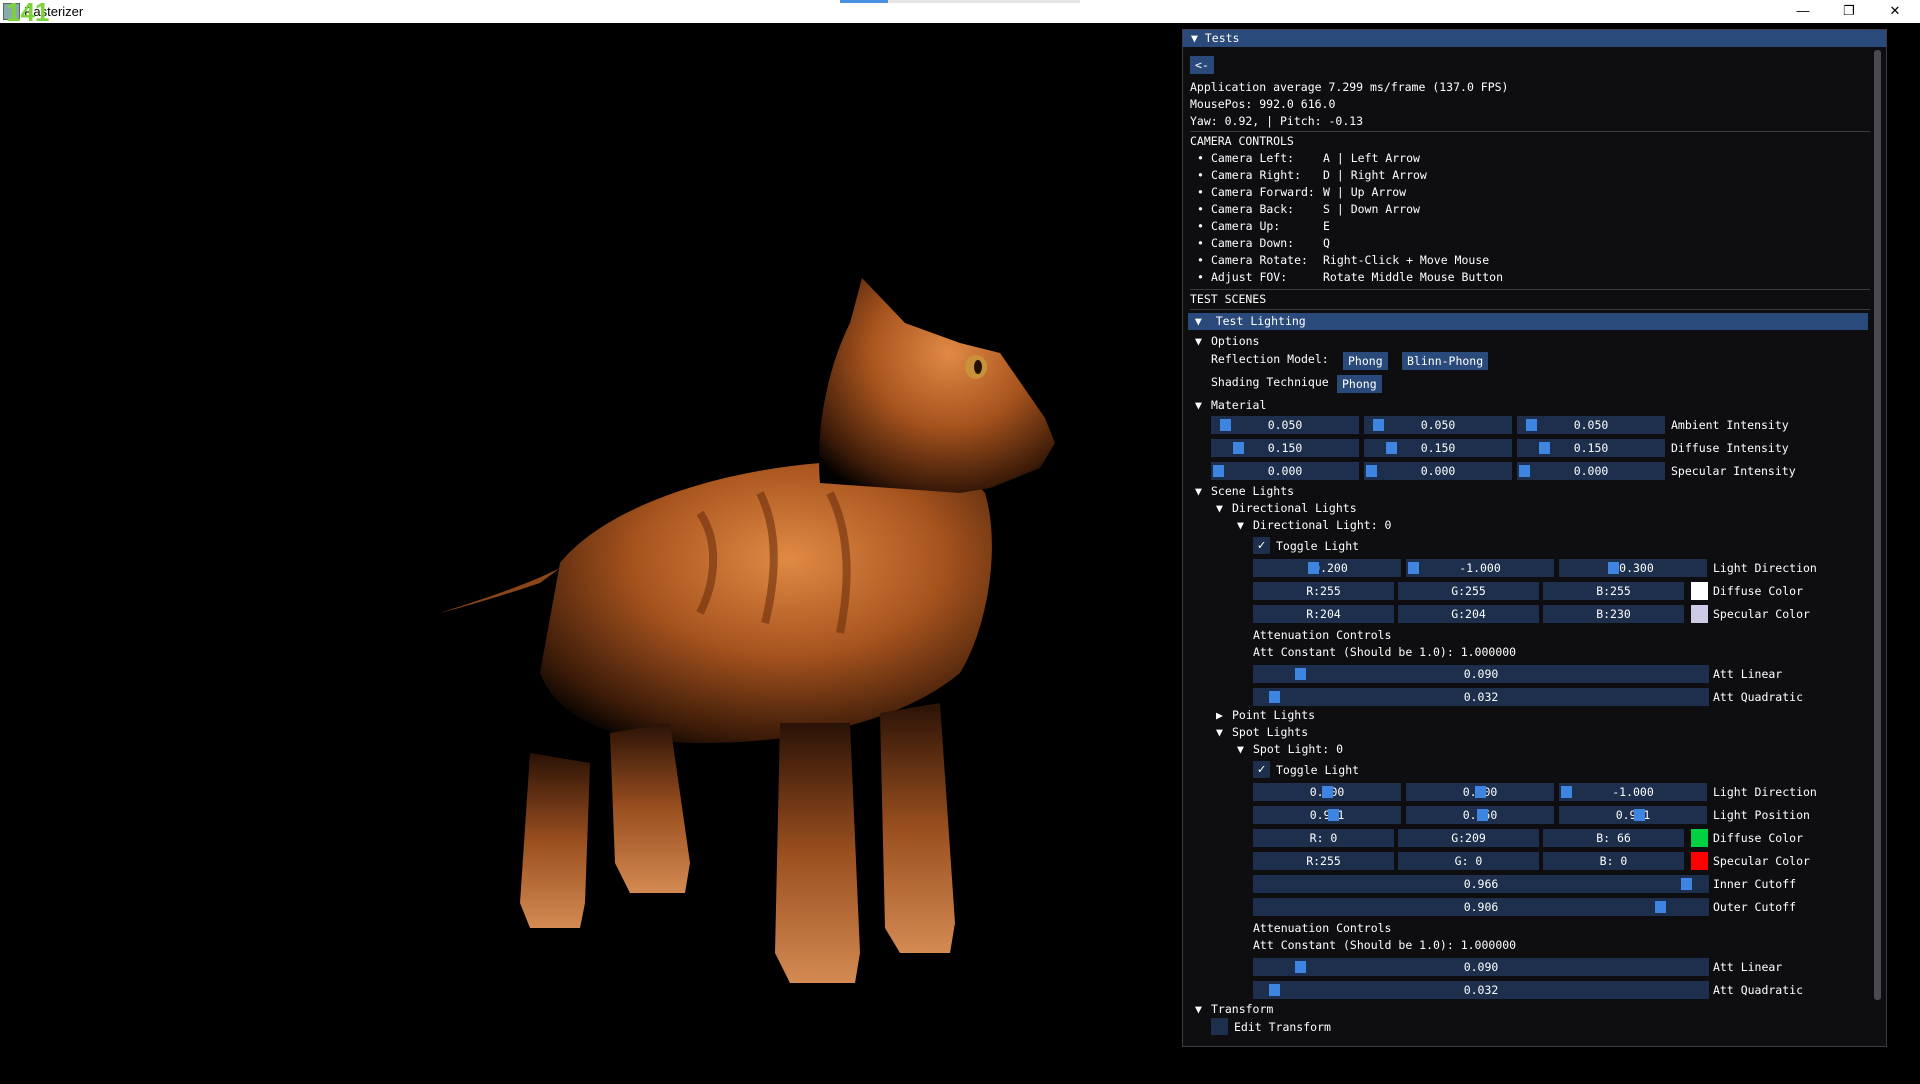 The width and height of the screenshot is (1920, 1084). Describe the element at coordinates (1758, 591) in the screenshot. I see `diffuse-color-label: Diffuse Color` at that location.